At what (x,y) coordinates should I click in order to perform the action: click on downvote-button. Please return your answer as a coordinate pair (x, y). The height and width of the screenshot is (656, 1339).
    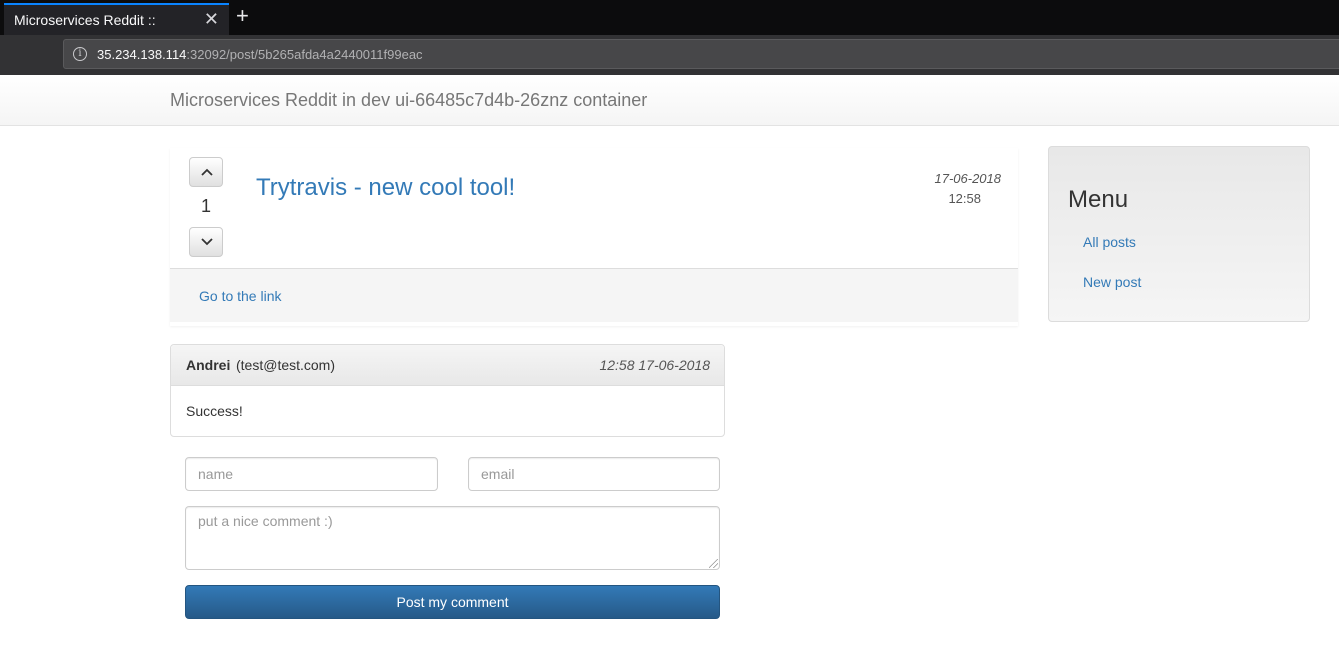
    Looking at the image, I should click on (206, 242).